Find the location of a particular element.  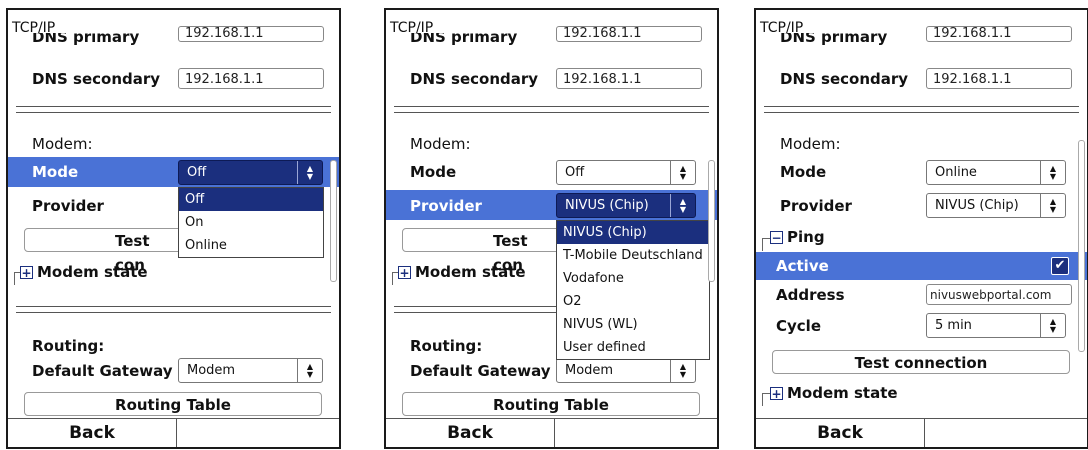

mode-value: Off is located at coordinates (197, 172).